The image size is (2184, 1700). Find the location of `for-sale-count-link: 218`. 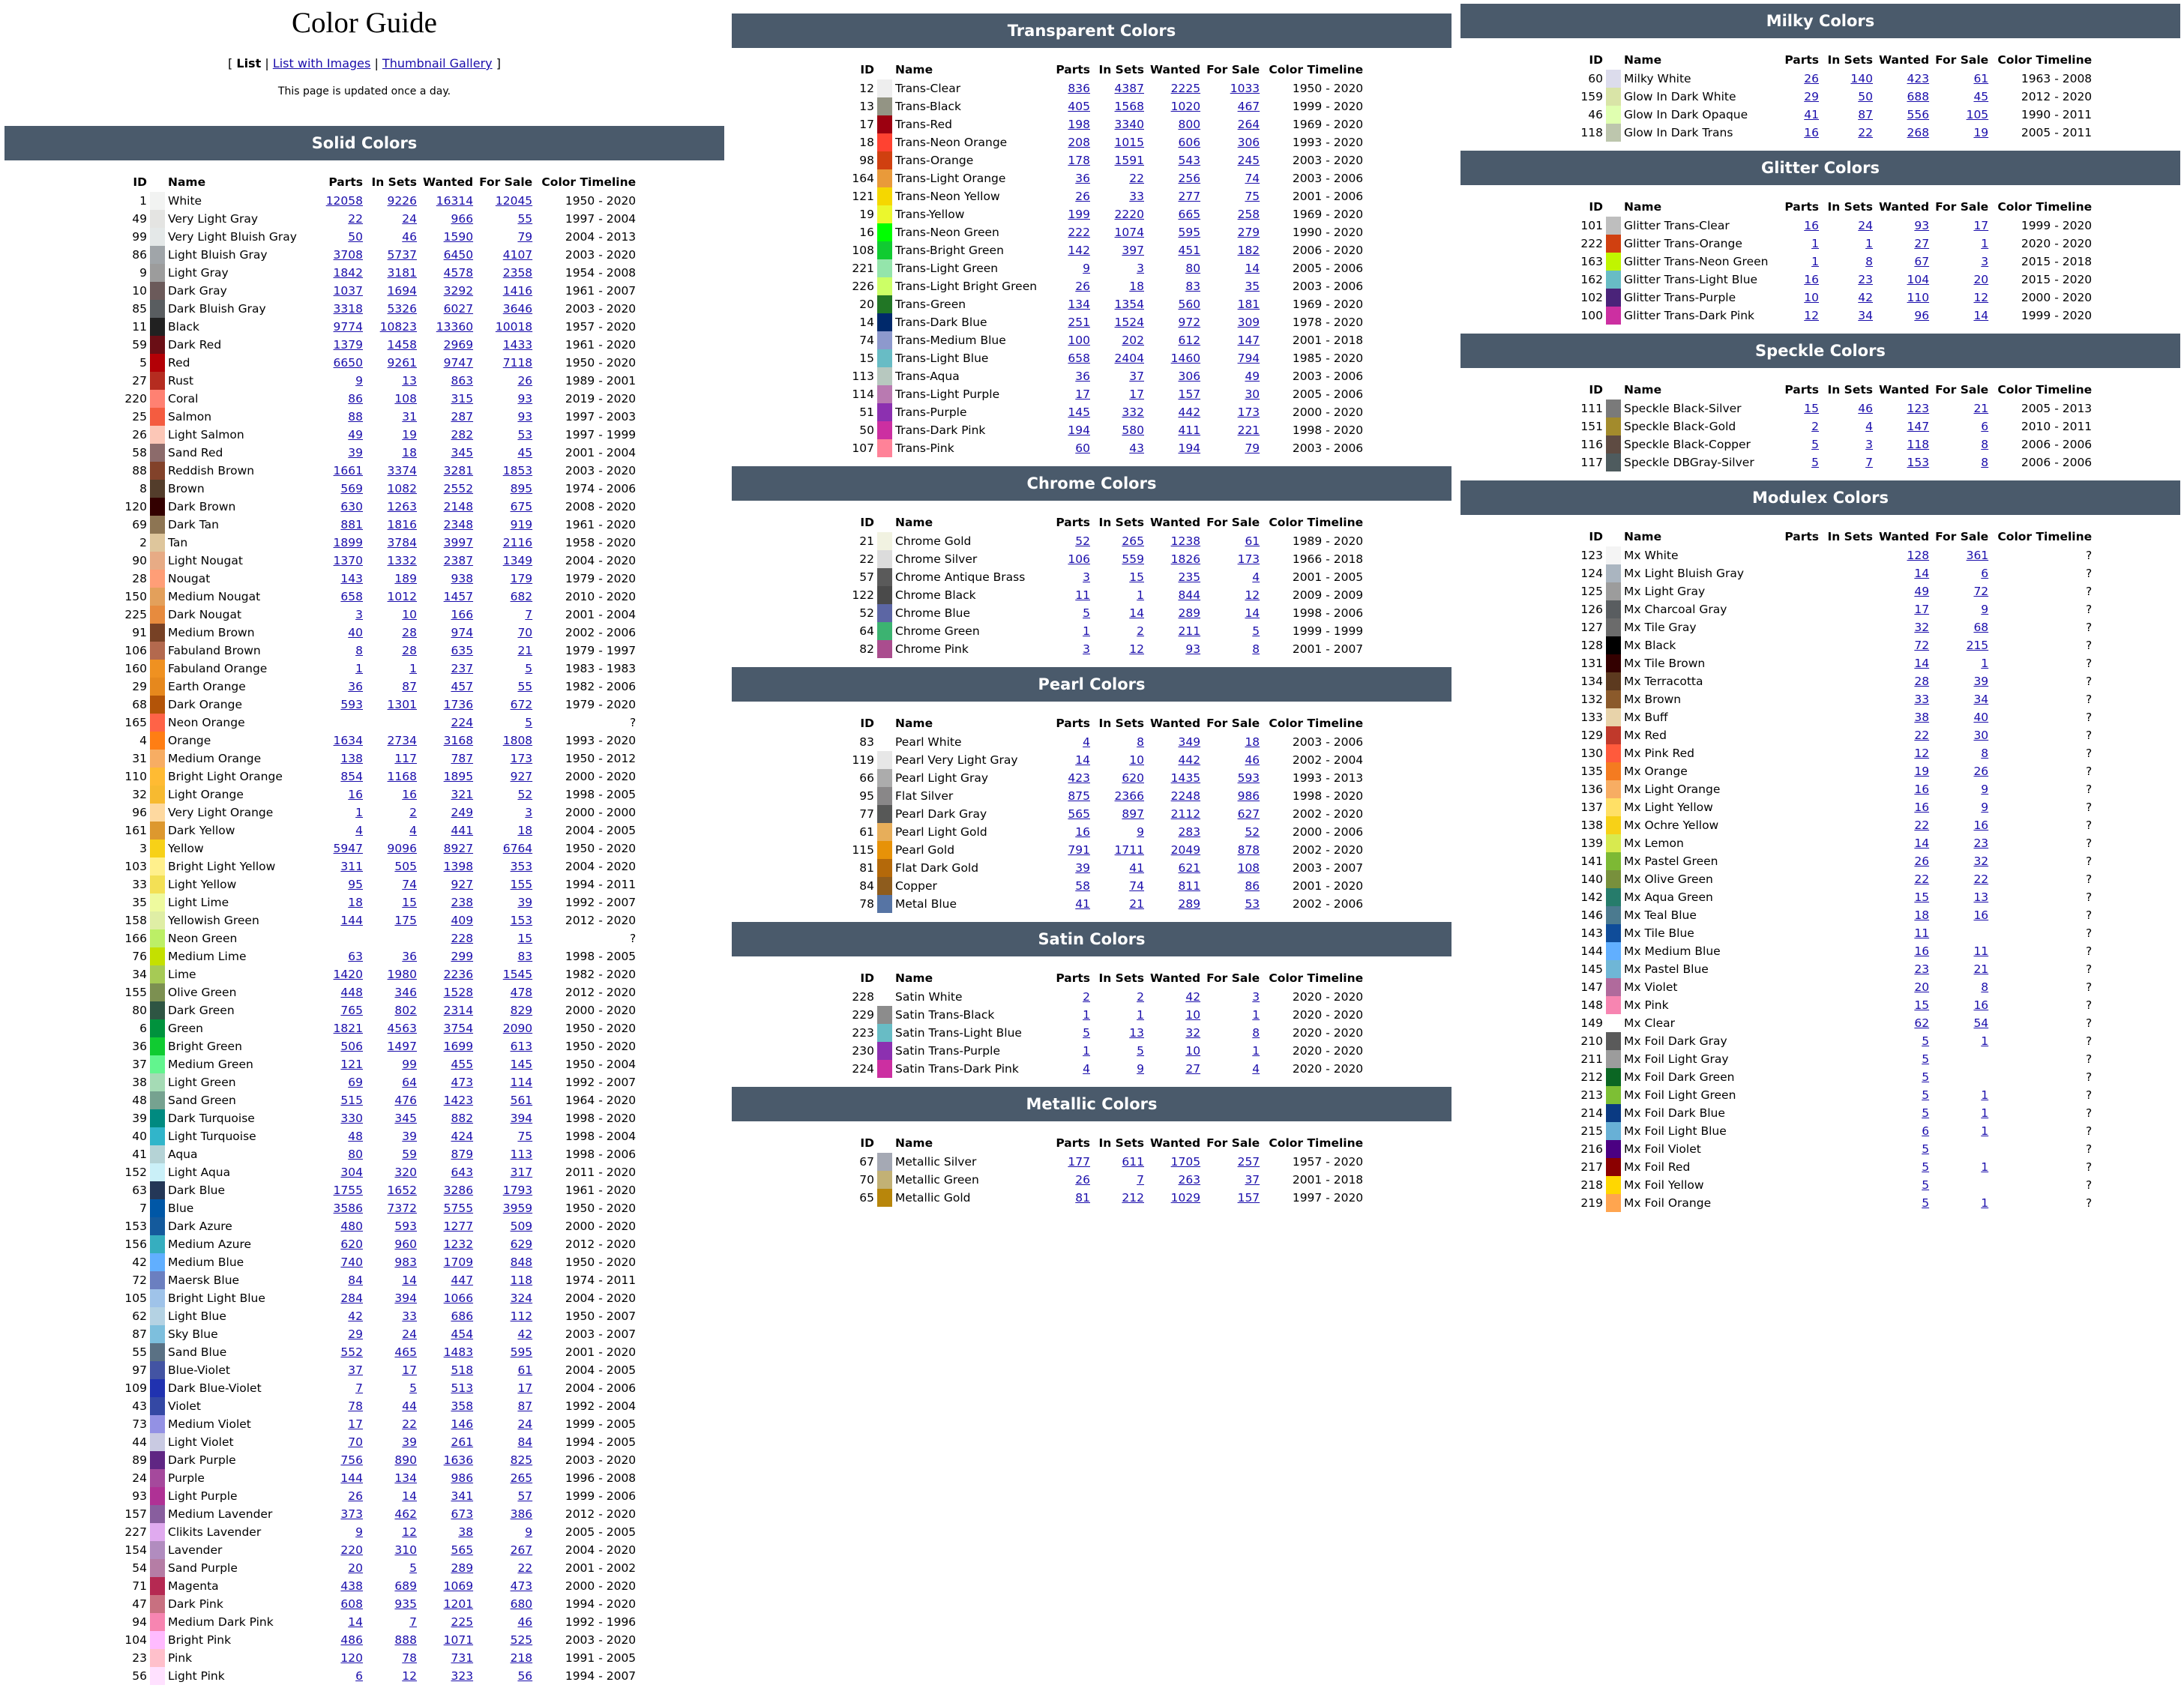

for-sale-count-link: 218 is located at coordinates (522, 1658).